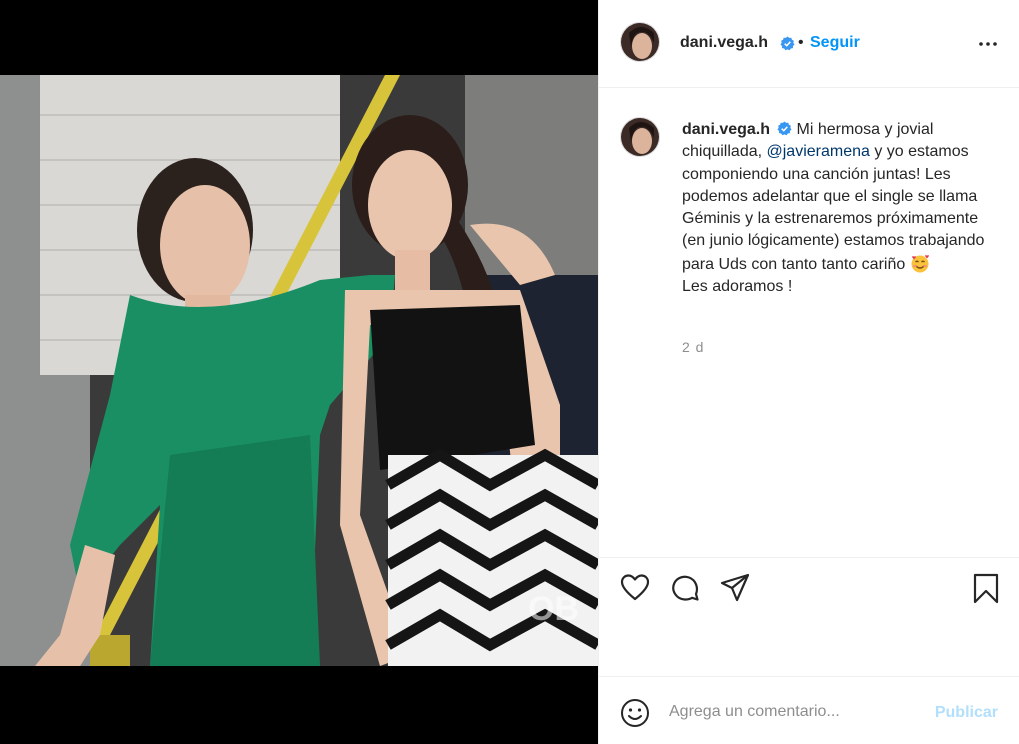 This screenshot has height=744, width=1019. I want to click on follow-button: Seguir, so click(835, 43).